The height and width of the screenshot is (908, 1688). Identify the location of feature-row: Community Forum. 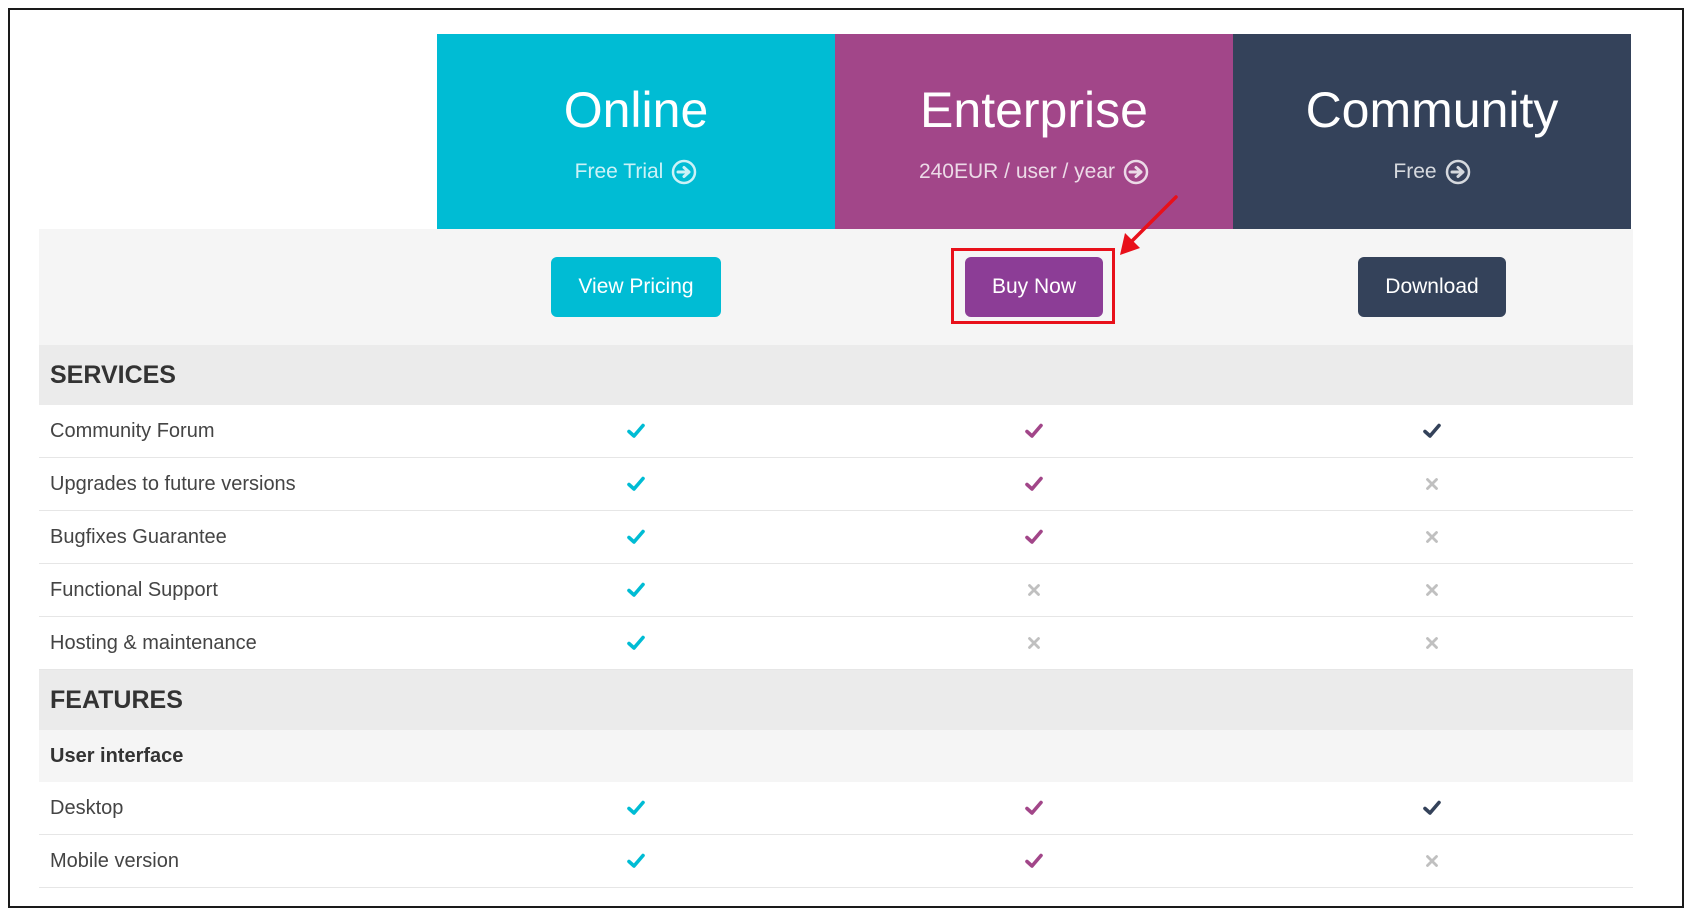
(836, 431).